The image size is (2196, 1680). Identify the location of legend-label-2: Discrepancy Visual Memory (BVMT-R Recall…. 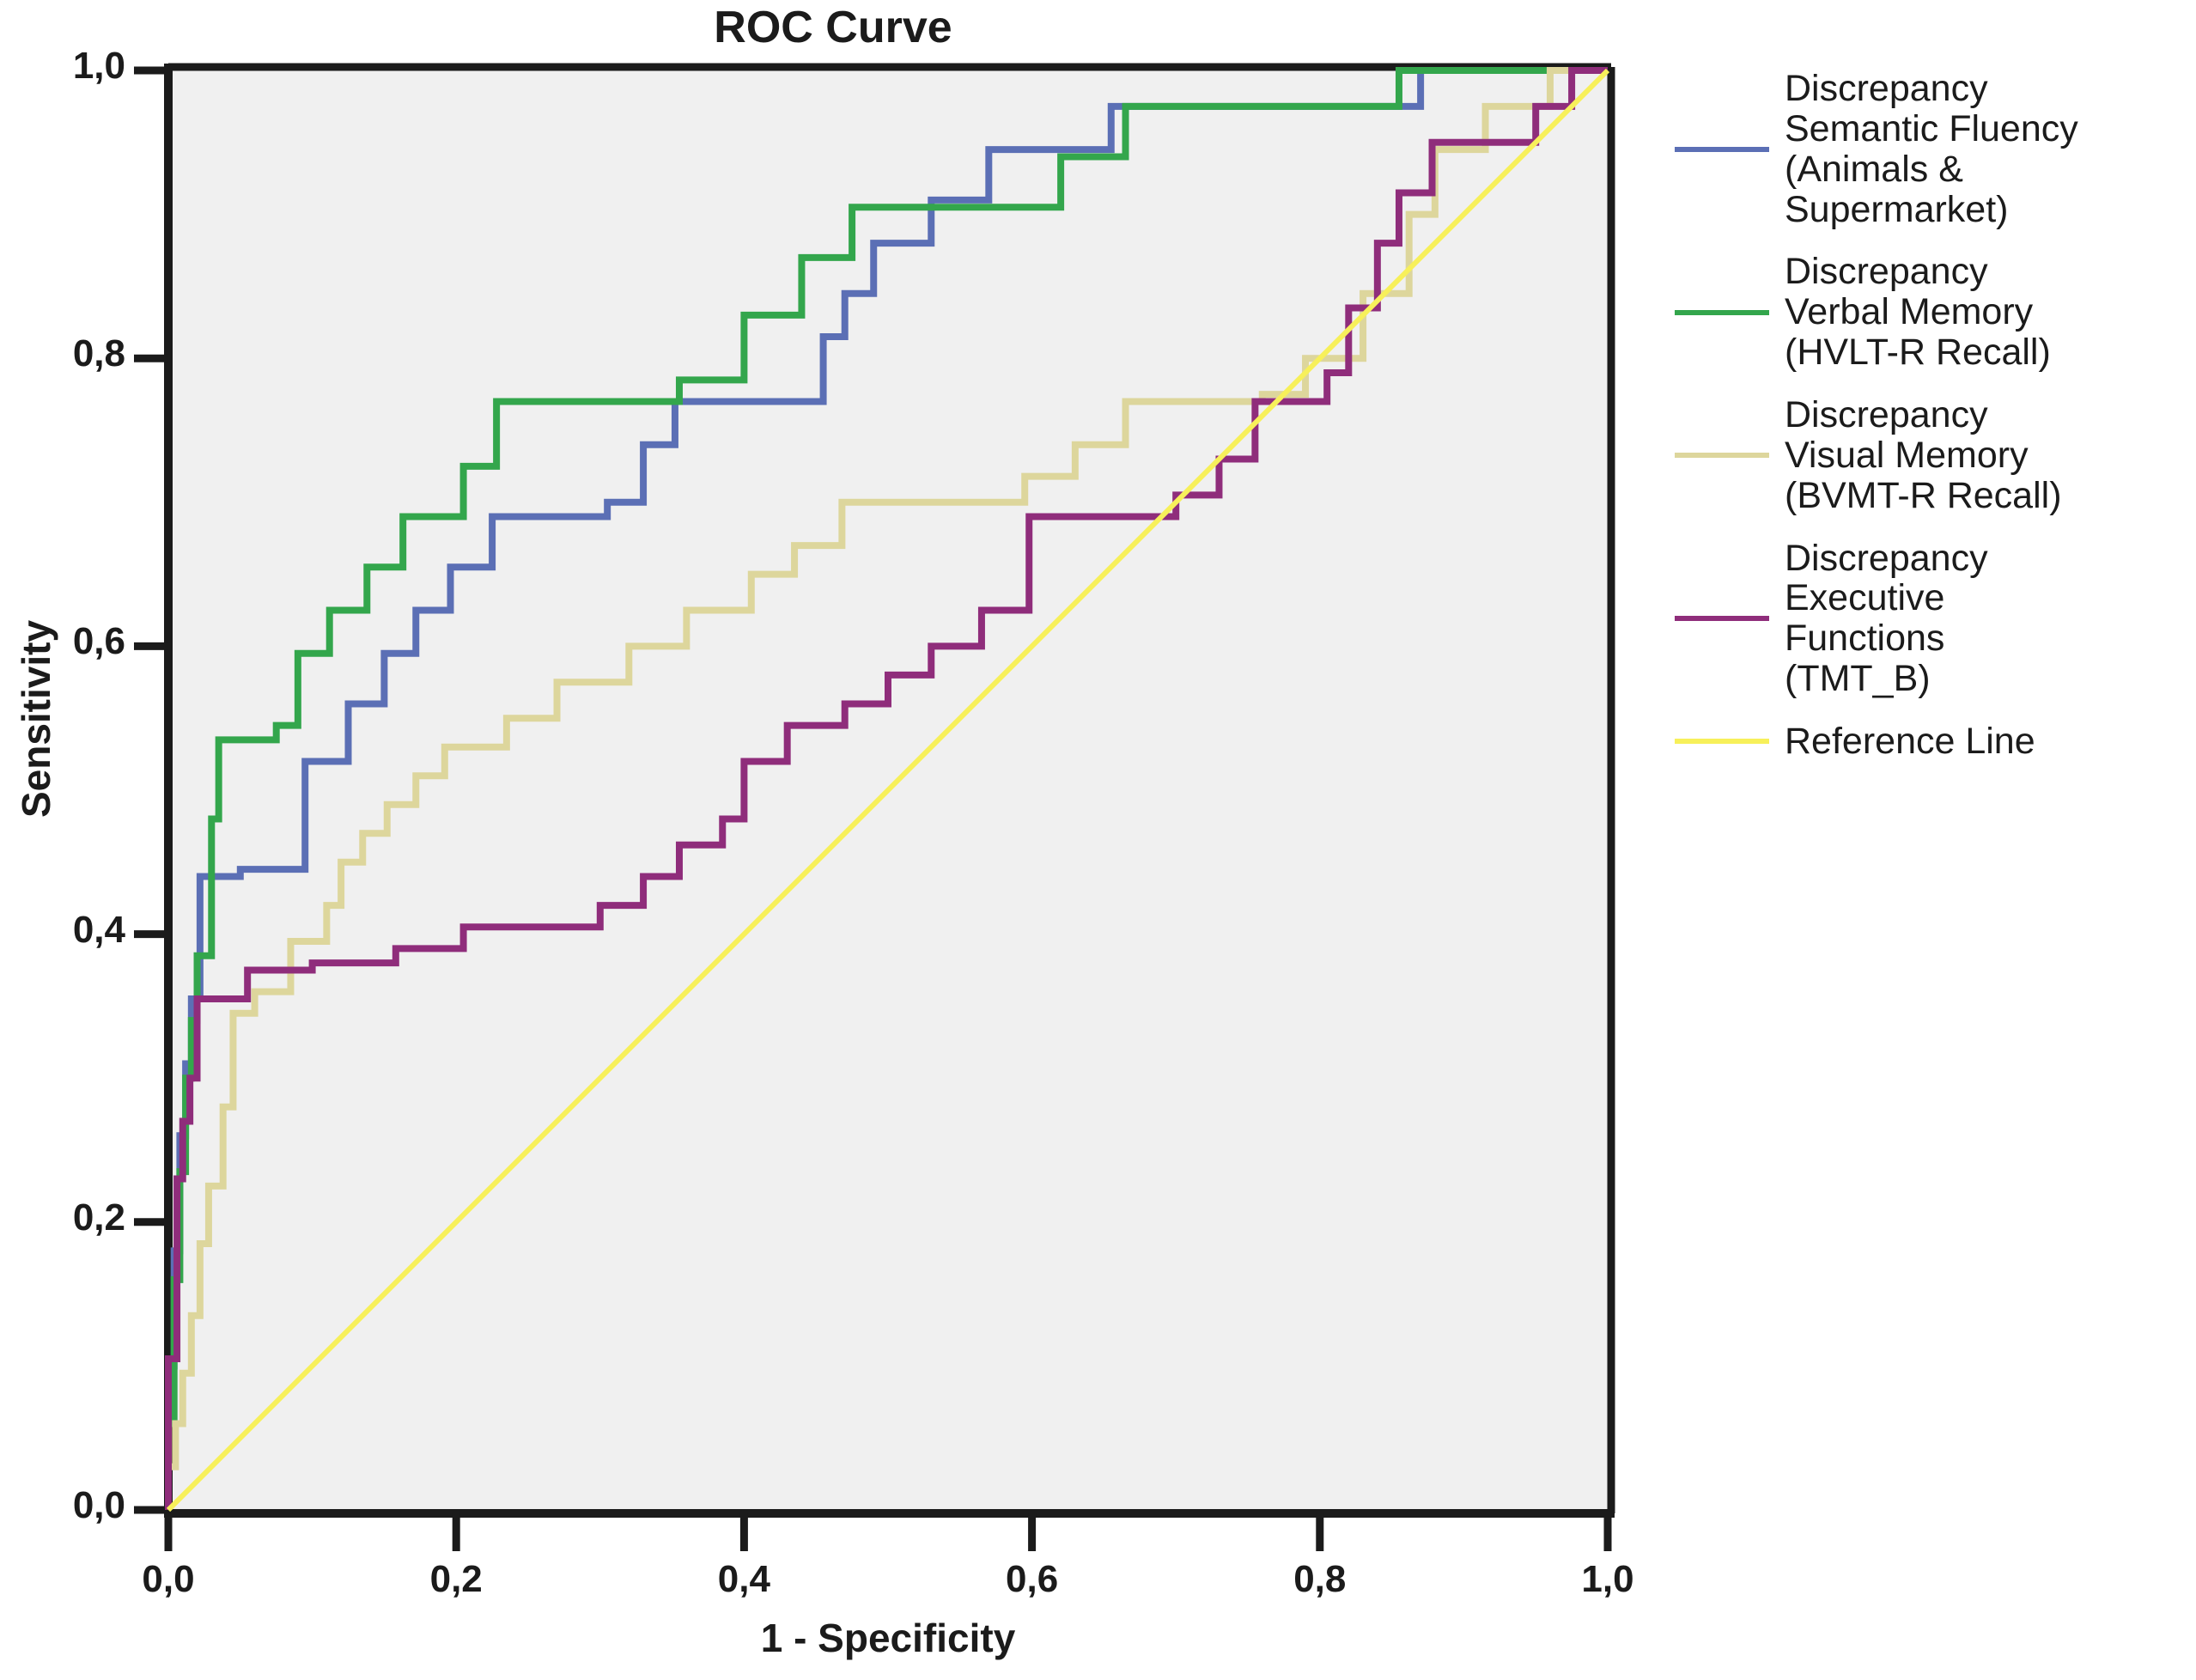
(1924, 455).